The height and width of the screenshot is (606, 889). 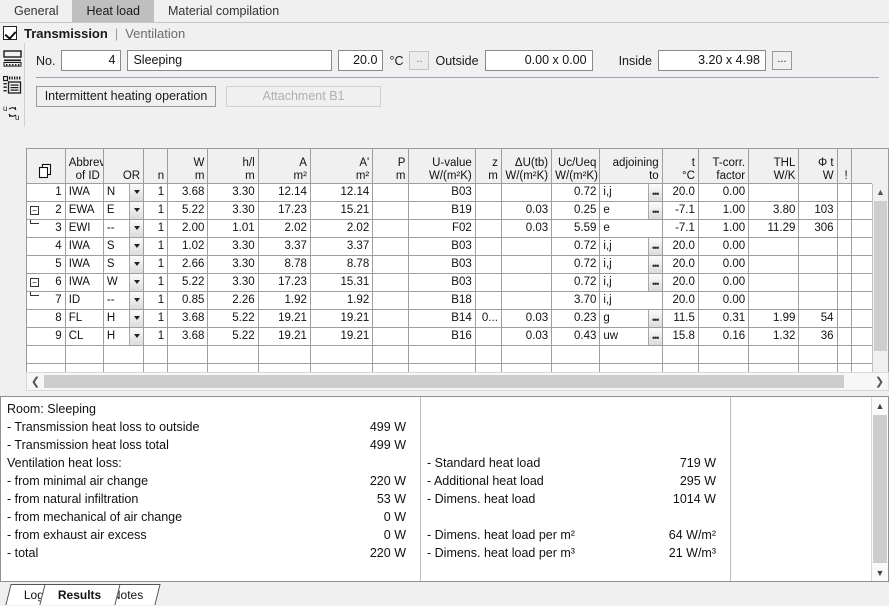 I want to click on cell-adjoining-to: i,j, so click(x=631, y=300).